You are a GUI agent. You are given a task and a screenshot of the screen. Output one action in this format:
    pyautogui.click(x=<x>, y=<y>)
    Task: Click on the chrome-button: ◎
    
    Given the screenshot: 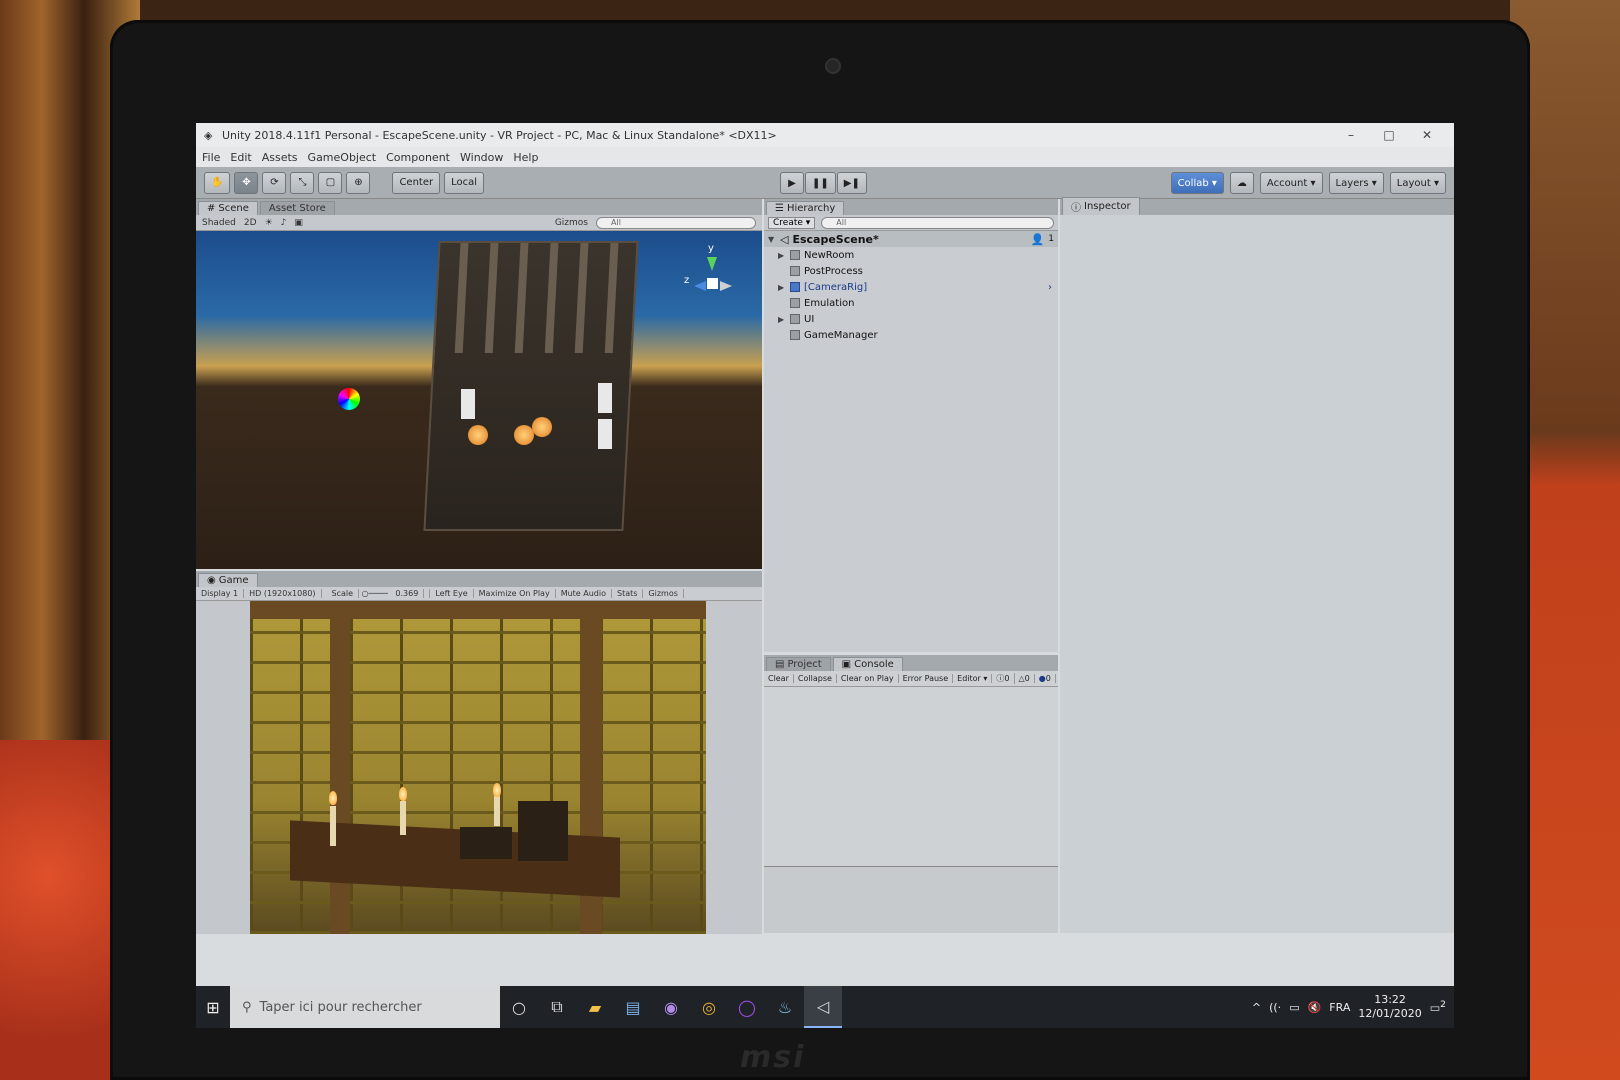 What is the action you would take?
    pyautogui.click(x=709, y=1007)
    